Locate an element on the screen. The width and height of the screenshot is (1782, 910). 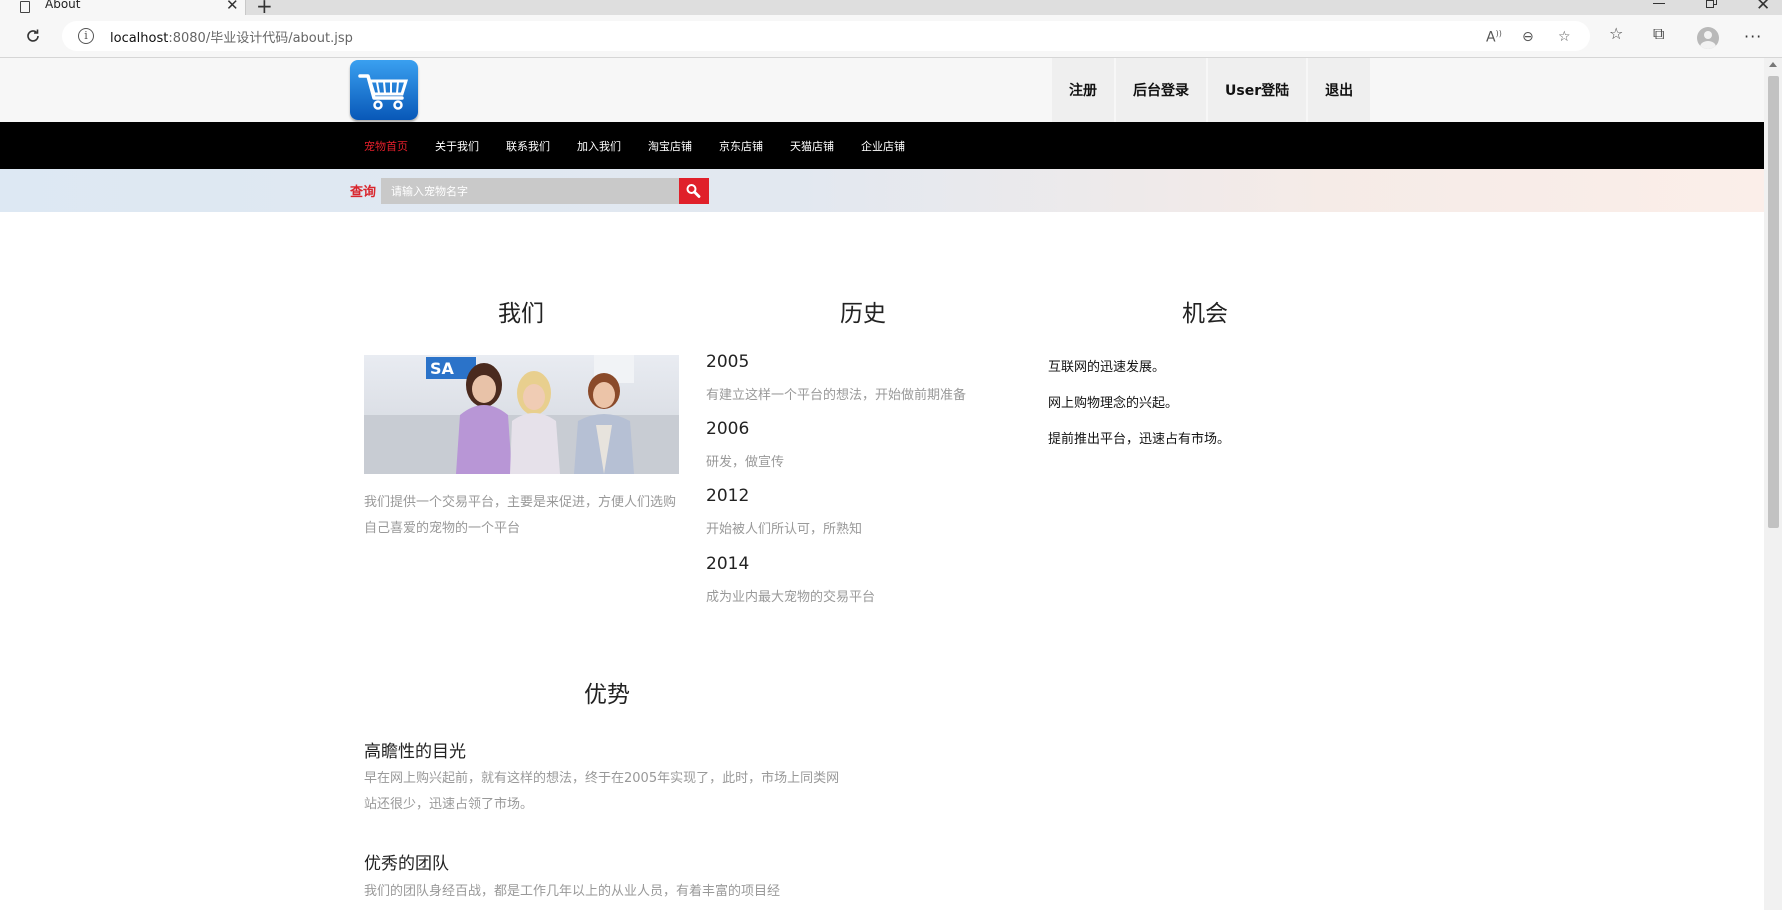
more-options-icon: ··· is located at coordinates (1753, 36).